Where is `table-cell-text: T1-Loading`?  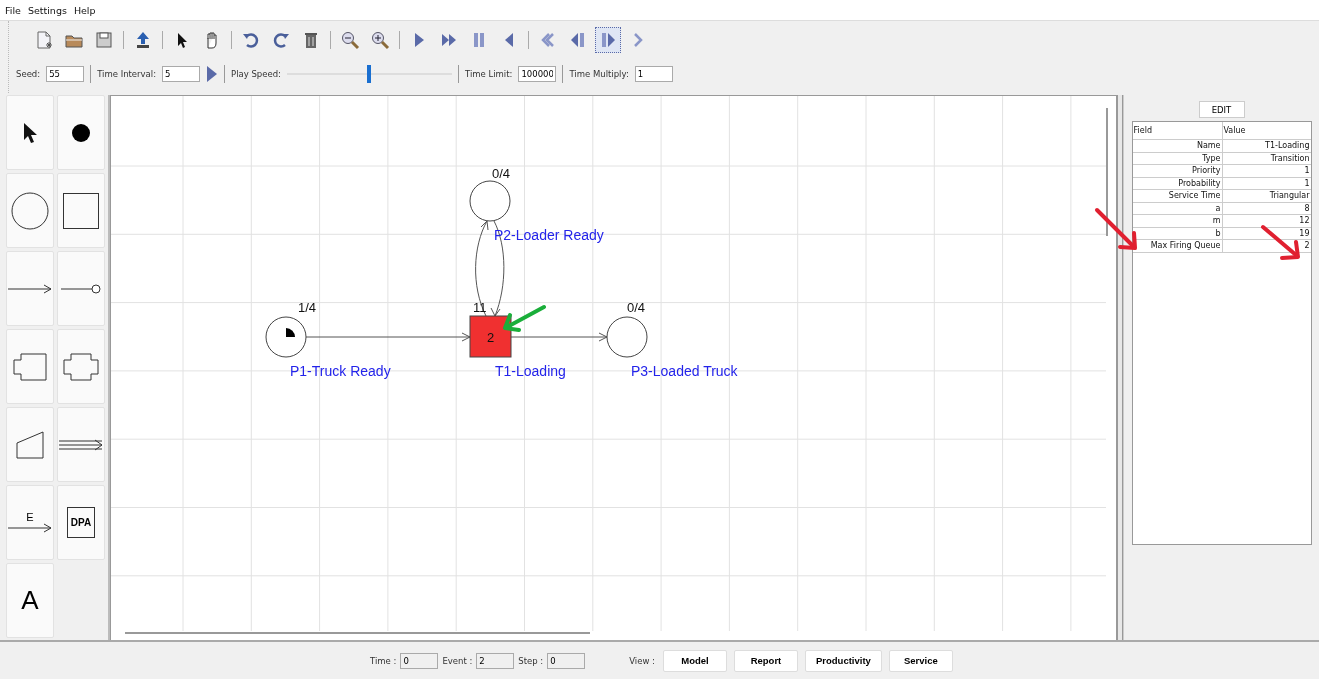 table-cell-text: T1-Loading is located at coordinates (1287, 146).